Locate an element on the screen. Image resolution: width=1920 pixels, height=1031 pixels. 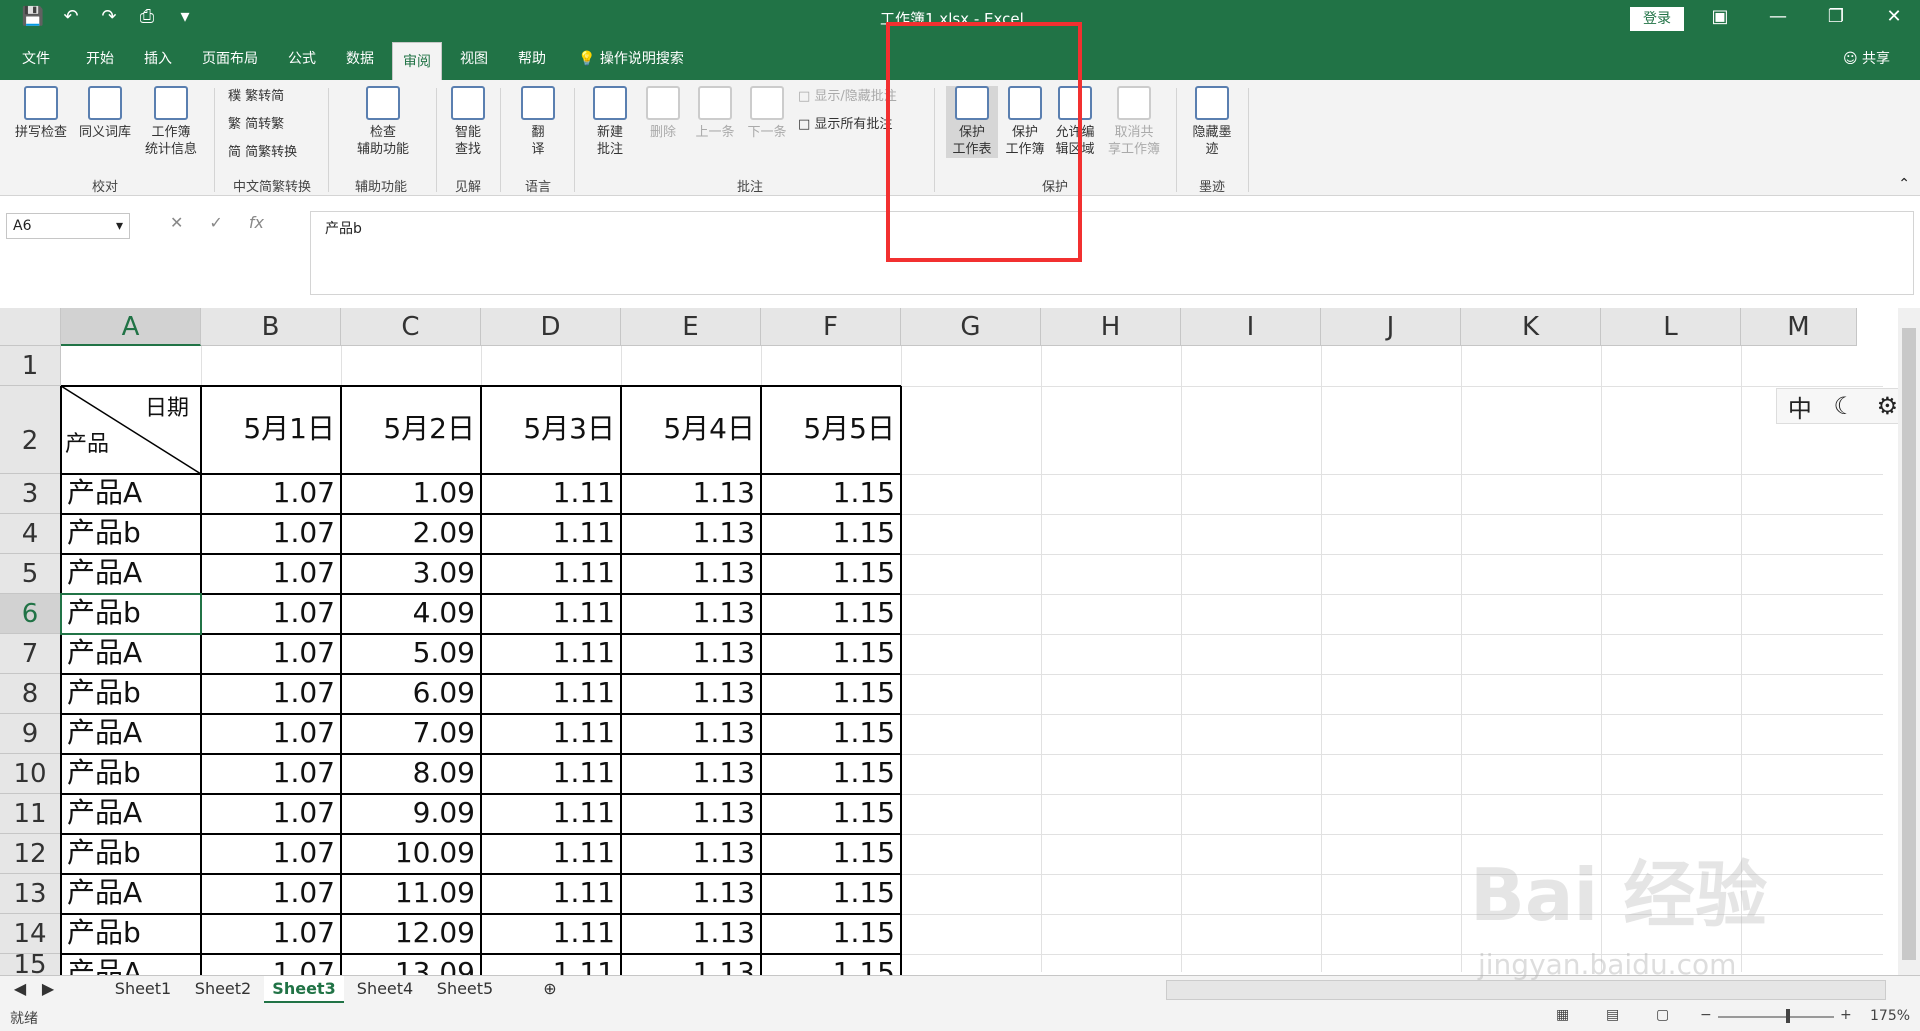
vertical-scrollbar is located at coordinates (1909, 653).